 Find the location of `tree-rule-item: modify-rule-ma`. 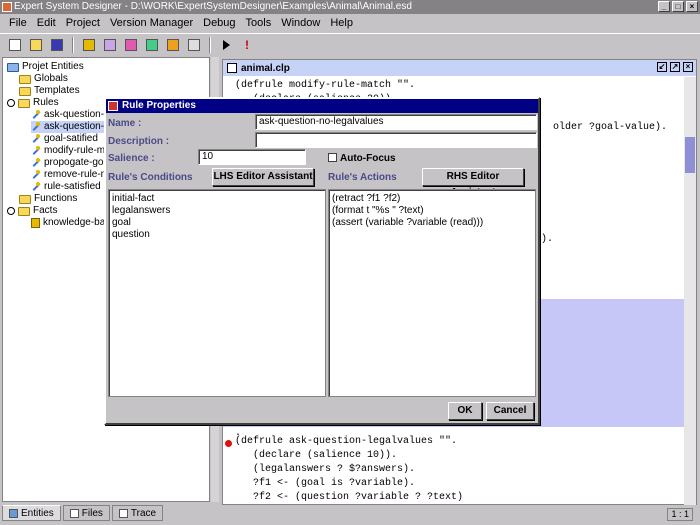

tree-rule-item: modify-rule-ma is located at coordinates (71, 151).